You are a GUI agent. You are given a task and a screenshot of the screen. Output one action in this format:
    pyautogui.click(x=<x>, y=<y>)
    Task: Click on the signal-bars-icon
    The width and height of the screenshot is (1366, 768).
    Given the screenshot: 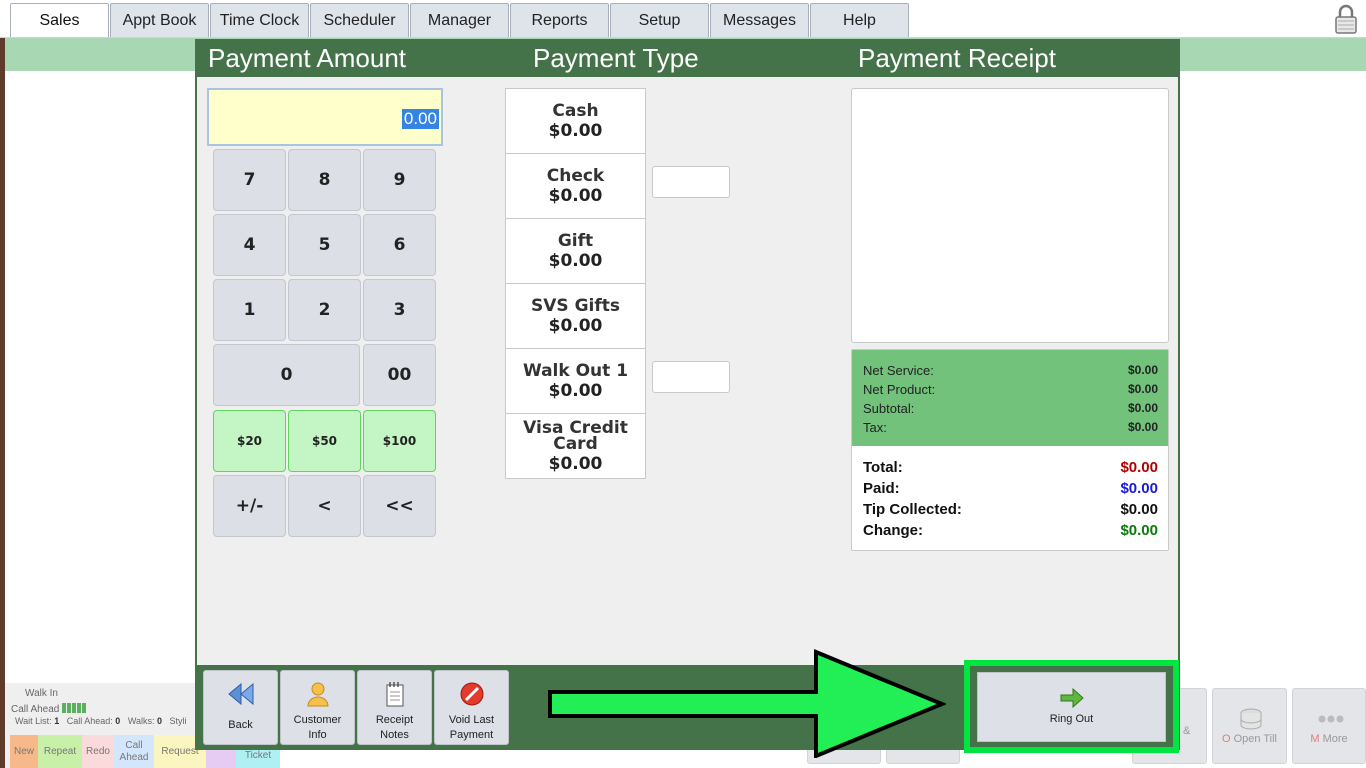 What is the action you would take?
    pyautogui.click(x=74, y=709)
    